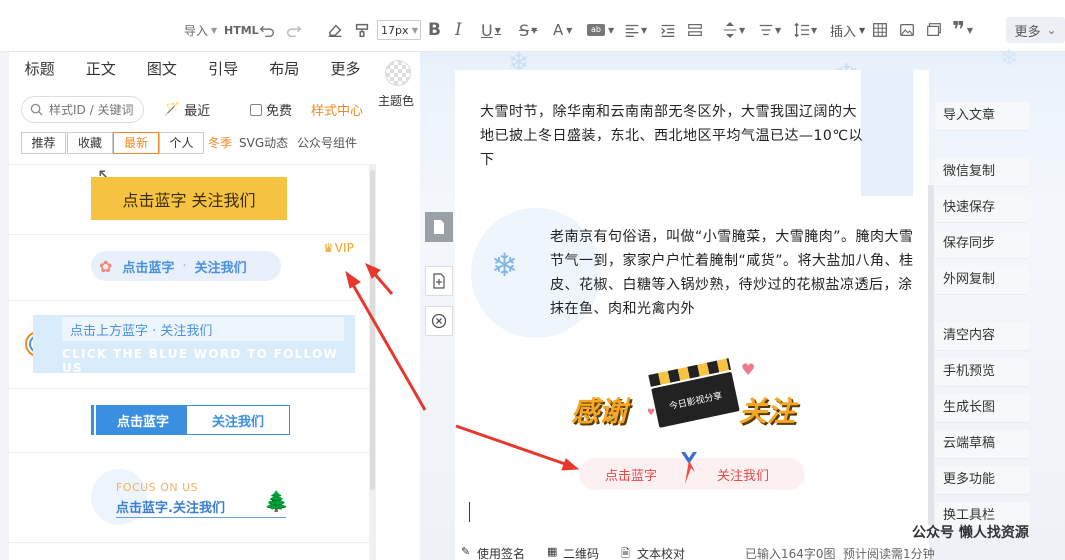 This screenshot has width=1065, height=560. I want to click on tab-title: 标题, so click(39, 69).